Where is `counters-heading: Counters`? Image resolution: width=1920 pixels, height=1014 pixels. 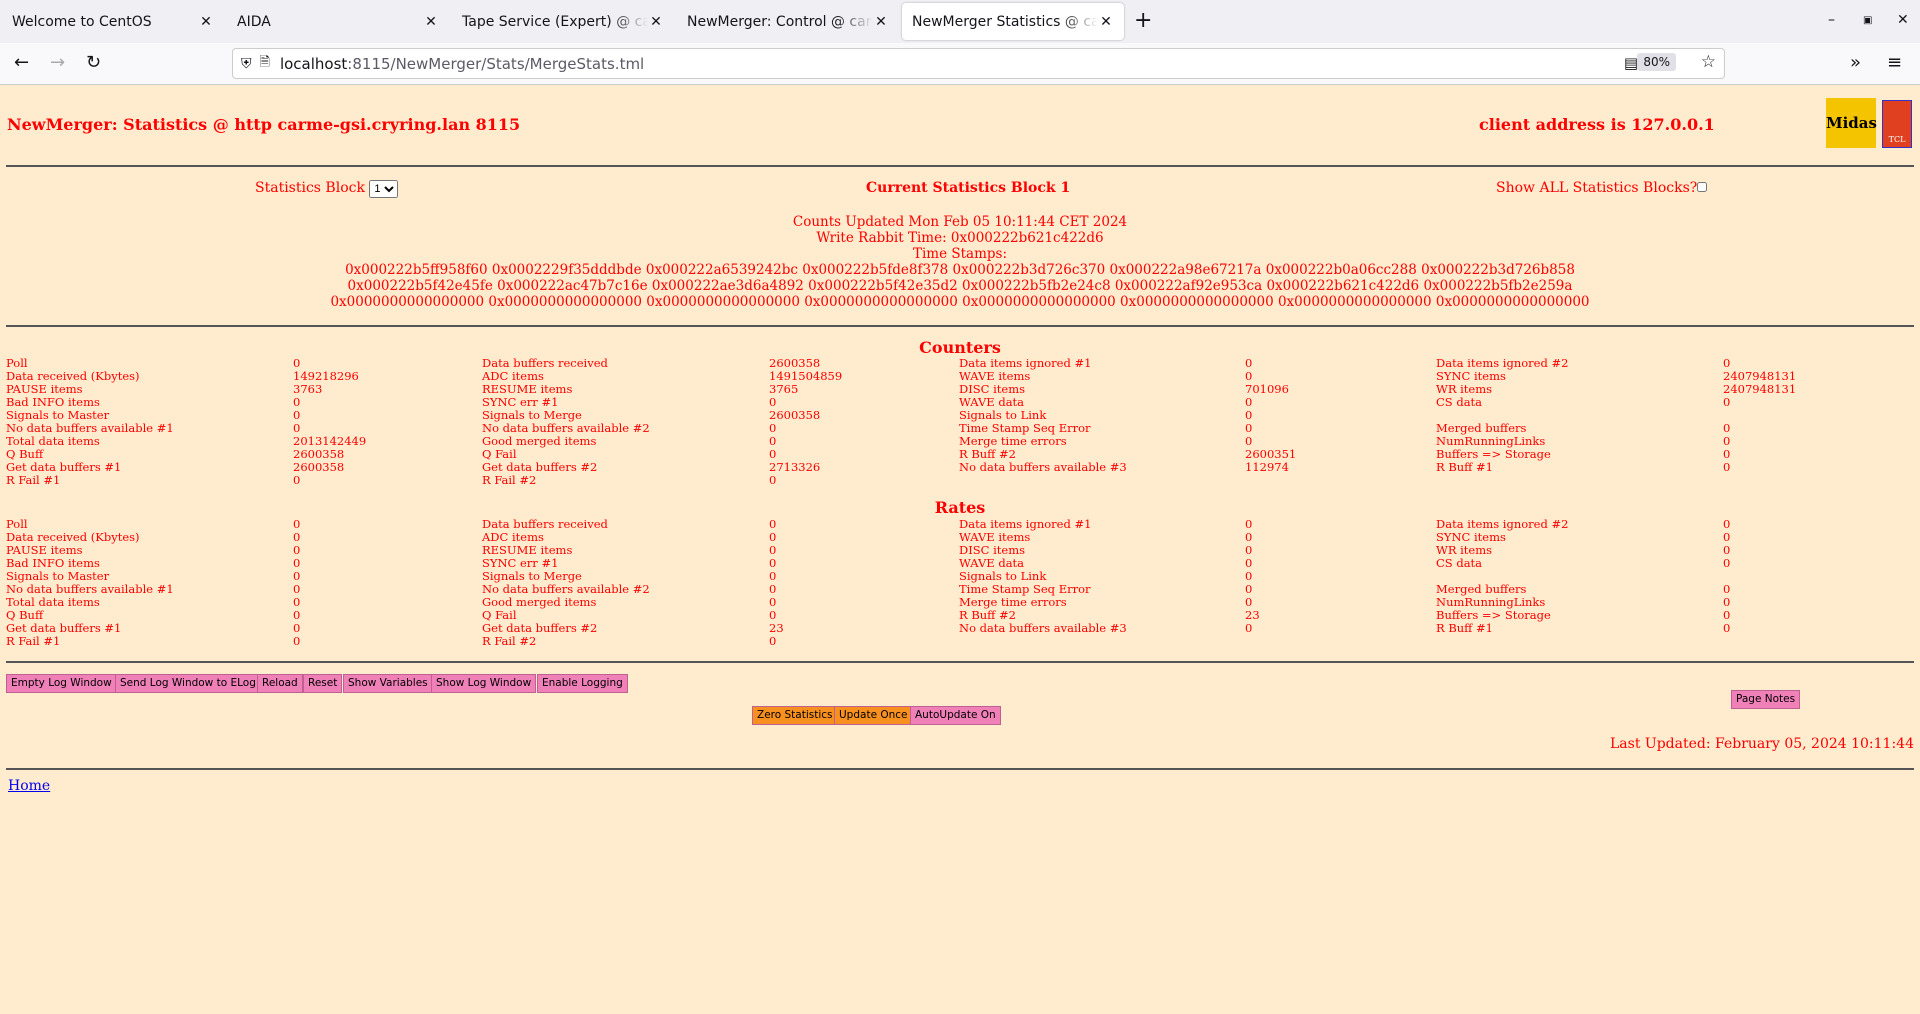
counters-heading: Counters is located at coordinates (960, 347).